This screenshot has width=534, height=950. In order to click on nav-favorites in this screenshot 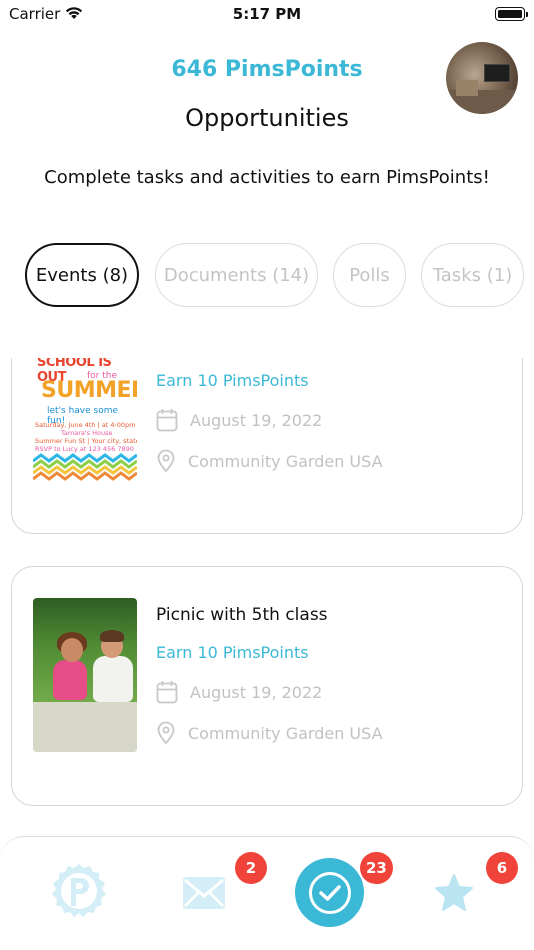, I will do `click(454, 895)`.